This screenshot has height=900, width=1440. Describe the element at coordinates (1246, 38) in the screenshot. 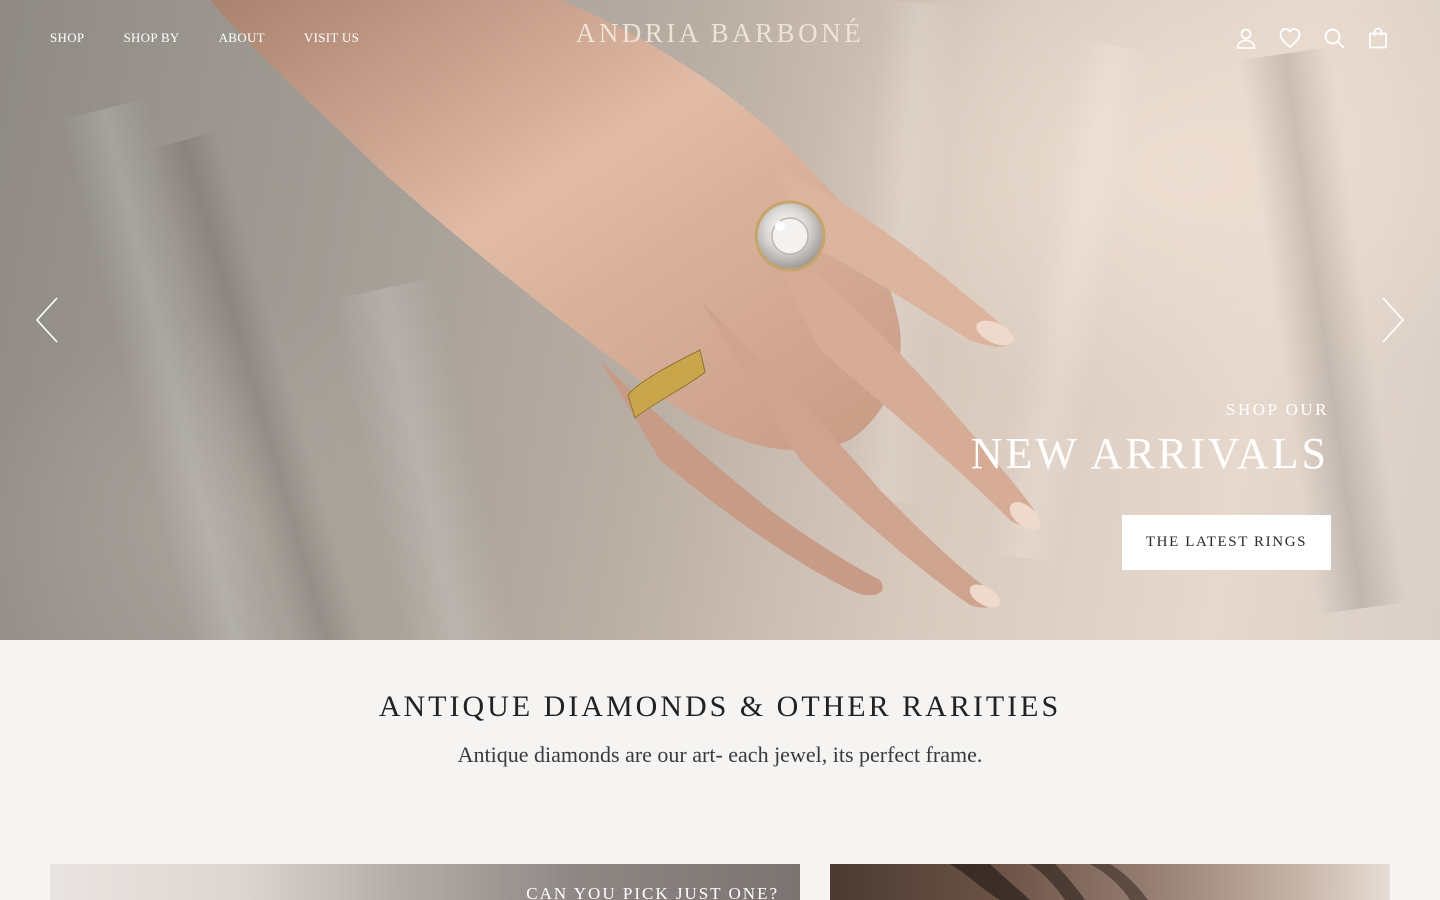

I see `account-icon` at that location.